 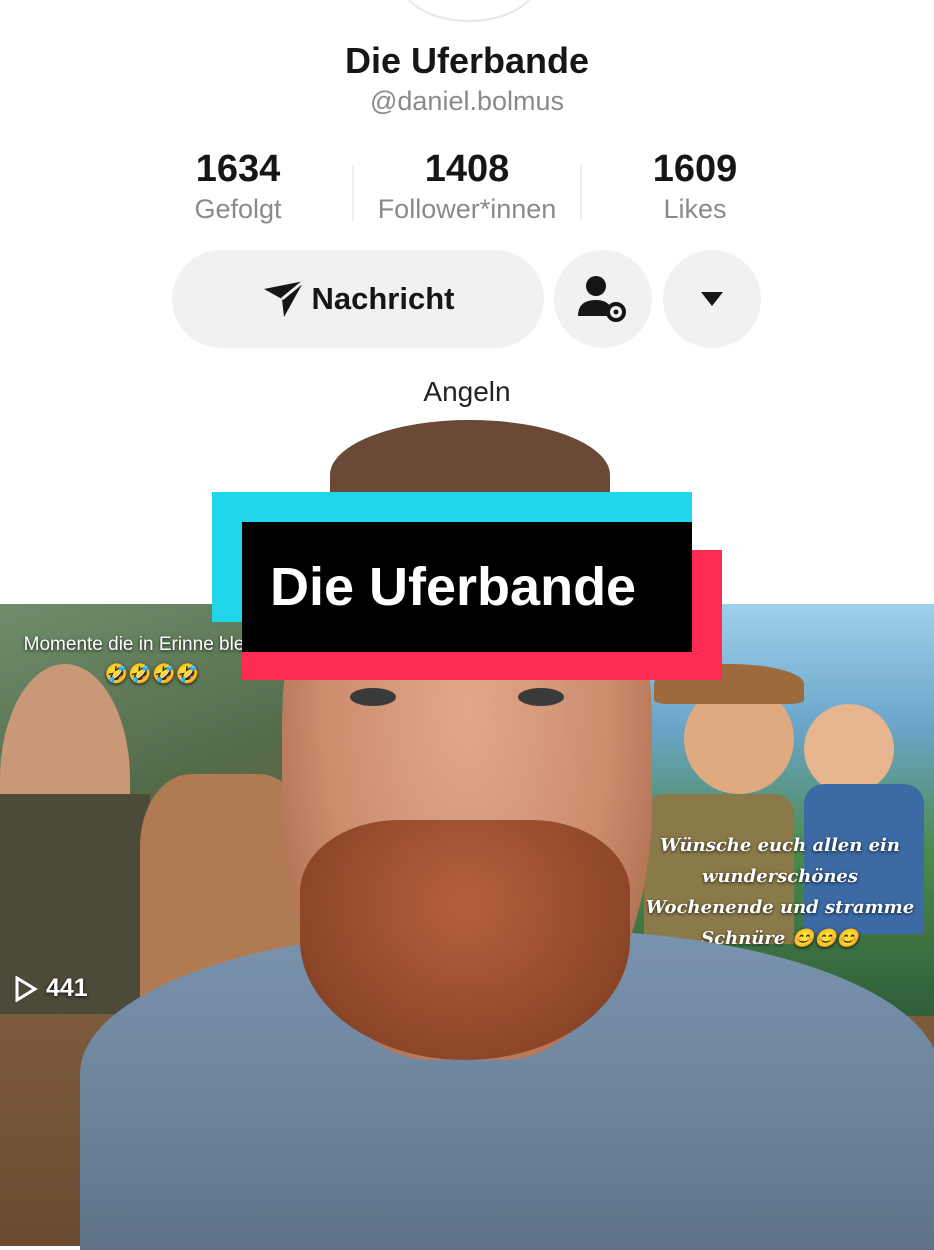 I want to click on stat-likes-label: Likes, so click(x=695, y=209).